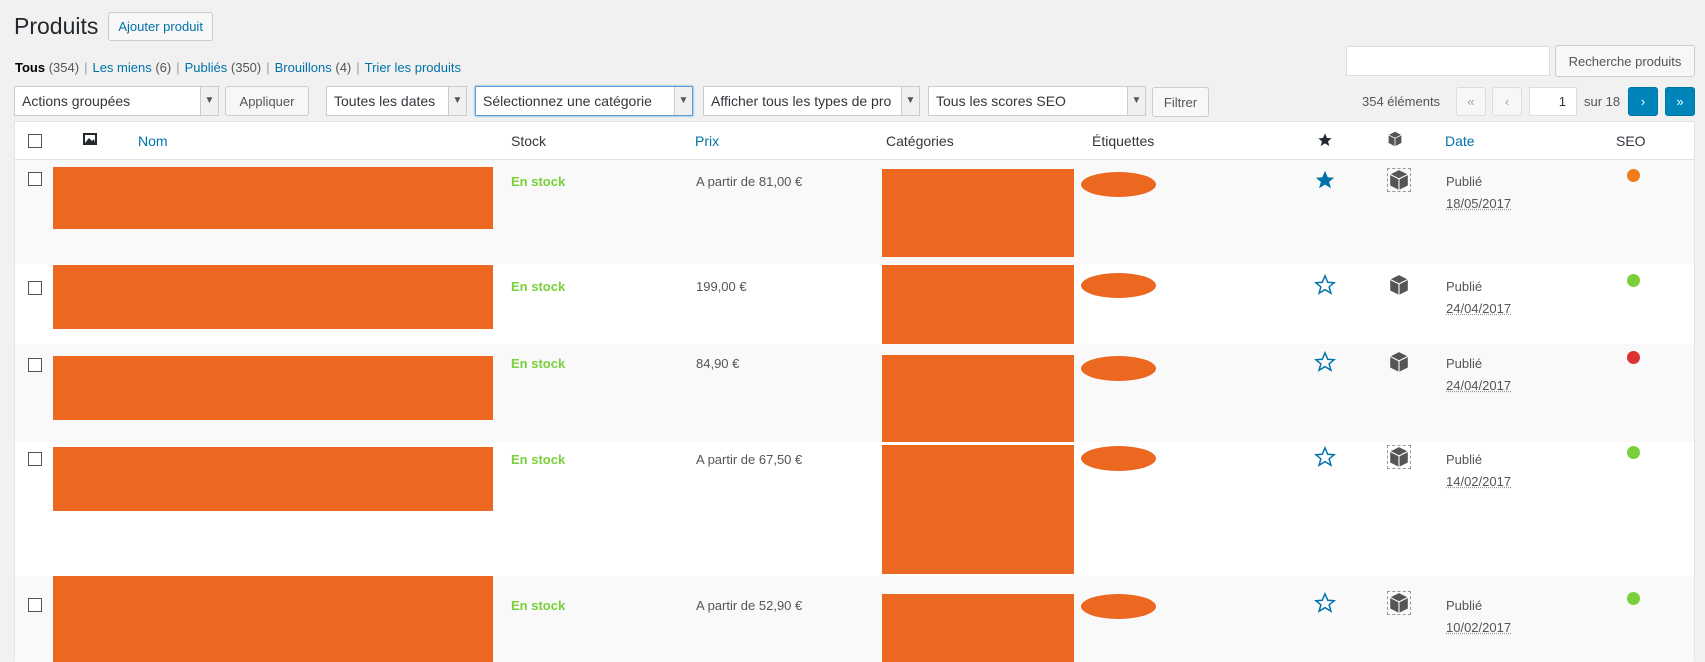  What do you see at coordinates (1460, 141) in the screenshot?
I see `column-date: Date` at bounding box center [1460, 141].